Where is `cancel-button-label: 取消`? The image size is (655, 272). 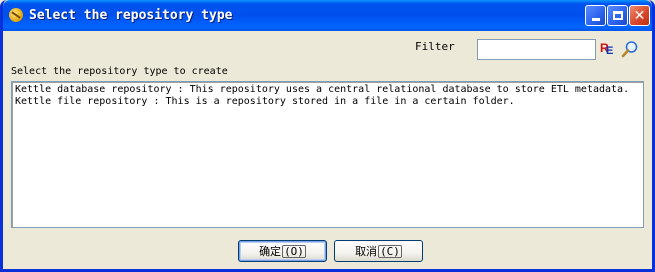
cancel-button-label: 取消 is located at coordinates (366, 251).